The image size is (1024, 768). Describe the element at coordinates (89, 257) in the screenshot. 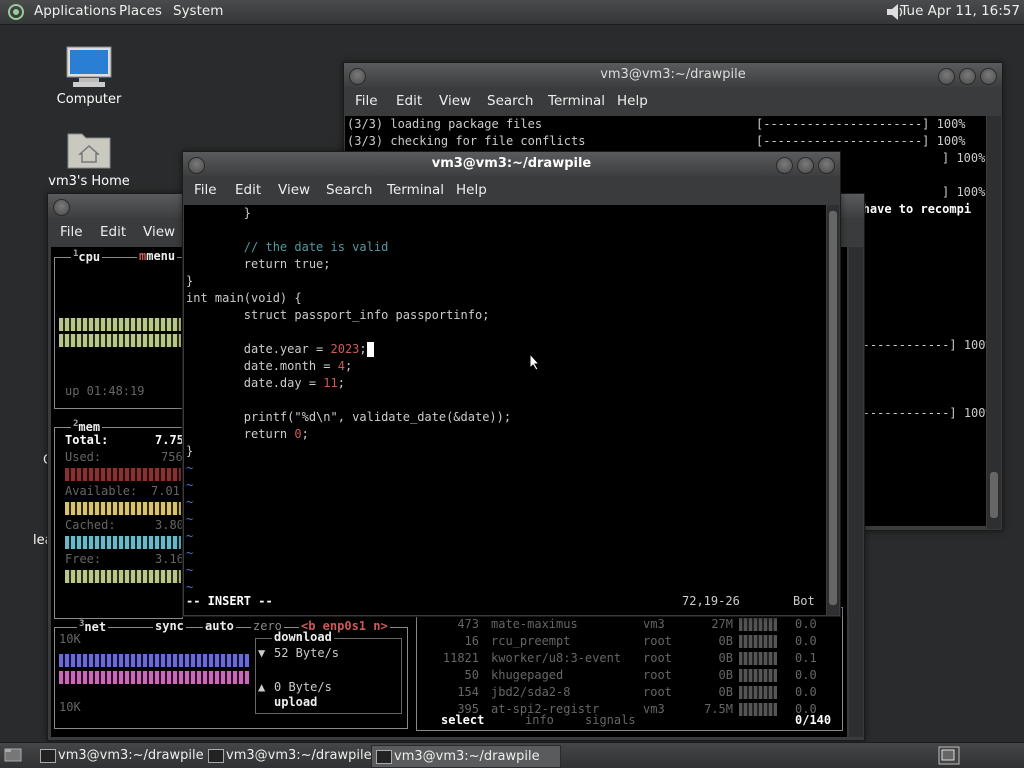

I see `cpu-label: cpu` at that location.